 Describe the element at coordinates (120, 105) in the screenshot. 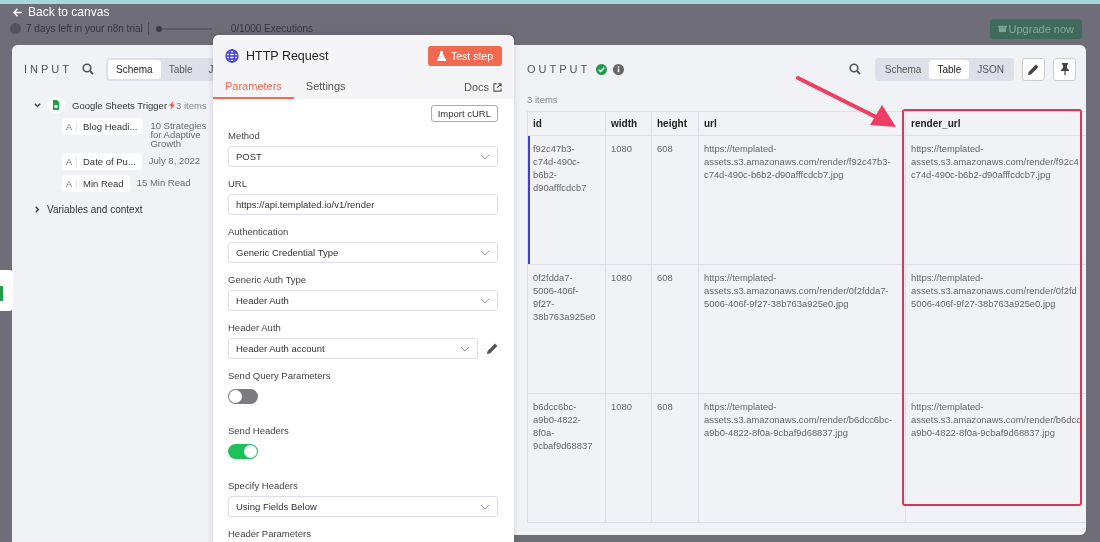

I see `tree-label: Google Sheets Trigger` at that location.